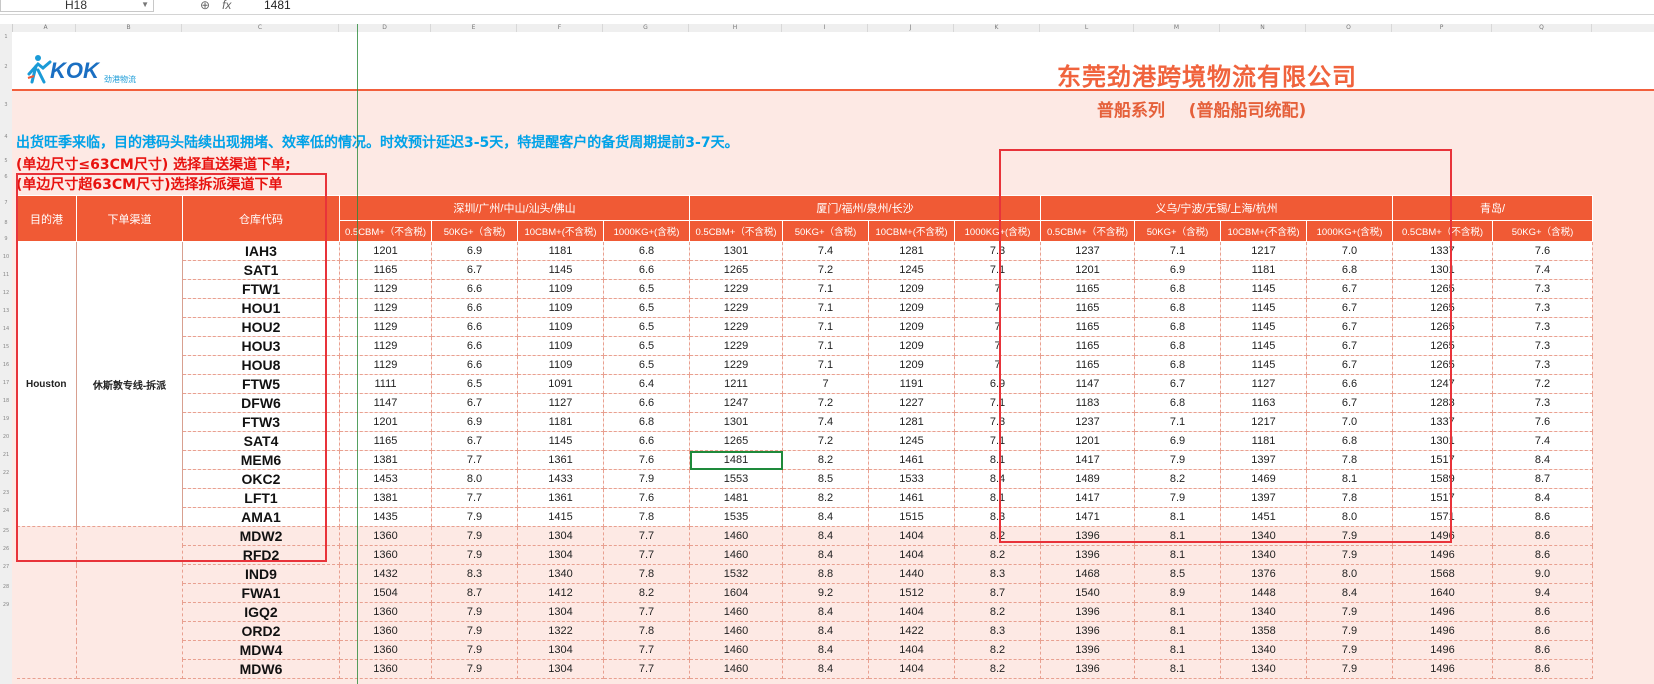  Describe the element at coordinates (736, 403) in the screenshot. I see `rate-cell: 1247` at that location.